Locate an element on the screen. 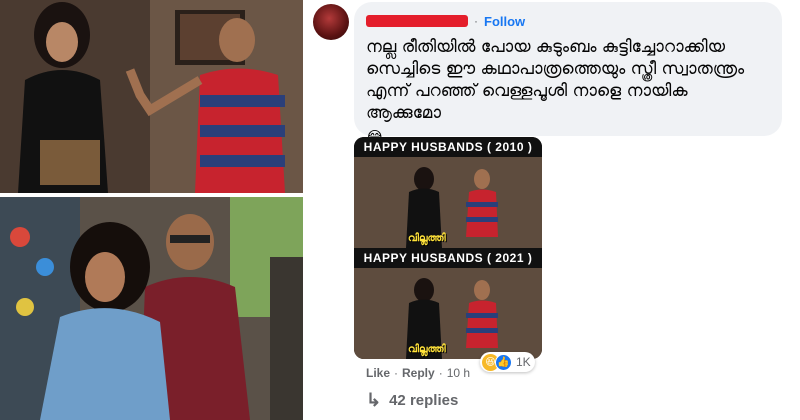 Image resolution: width=800 pixels, height=420 pixels. reaction-summary: 😆 👍 1K is located at coordinates (507, 362).